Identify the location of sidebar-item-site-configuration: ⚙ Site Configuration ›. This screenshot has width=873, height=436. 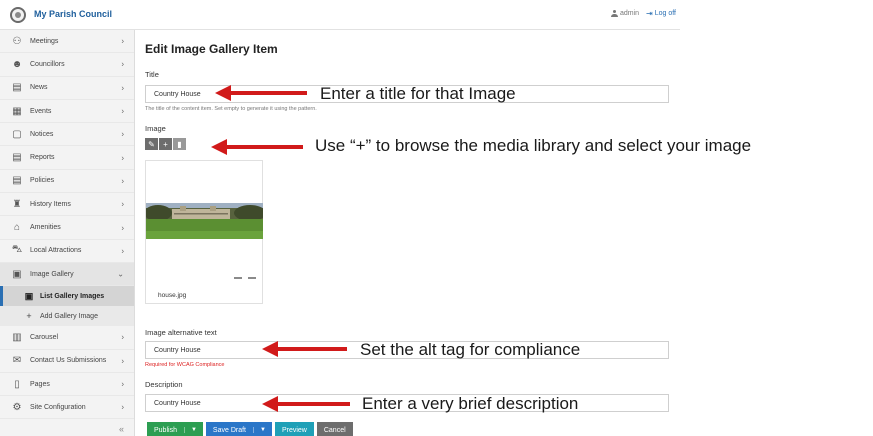
(67, 408).